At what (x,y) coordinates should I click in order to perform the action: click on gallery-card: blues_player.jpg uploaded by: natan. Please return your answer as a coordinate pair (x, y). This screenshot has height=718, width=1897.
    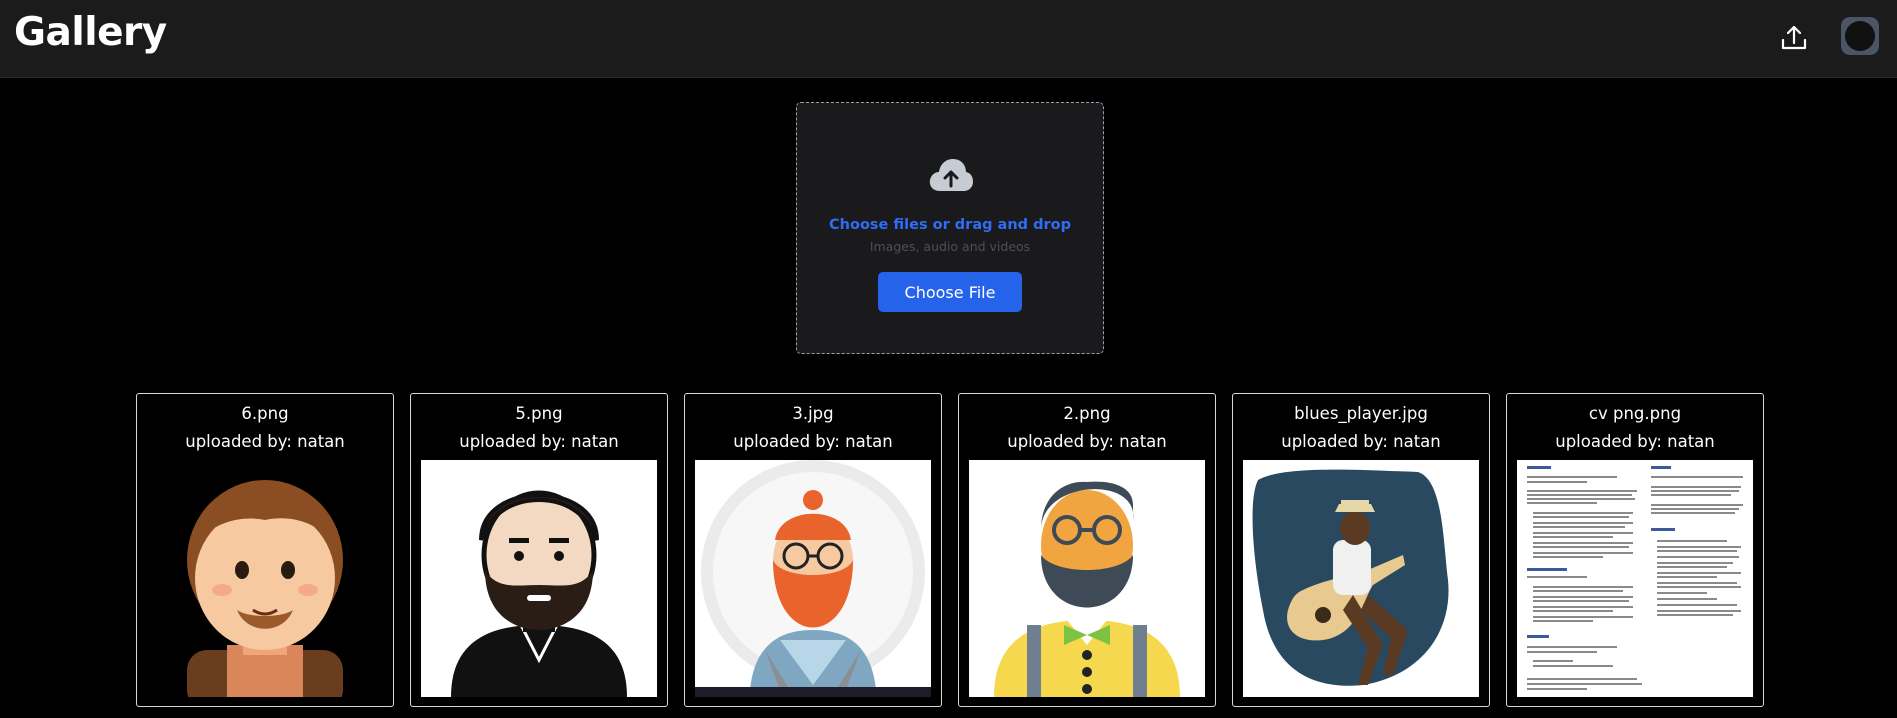
    Looking at the image, I should click on (1361, 550).